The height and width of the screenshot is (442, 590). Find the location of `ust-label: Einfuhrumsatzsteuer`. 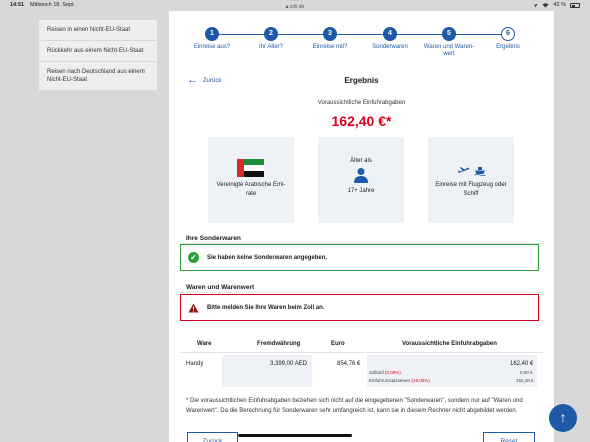

ust-label: Einfuhrumsatzsteuer is located at coordinates (390, 380).